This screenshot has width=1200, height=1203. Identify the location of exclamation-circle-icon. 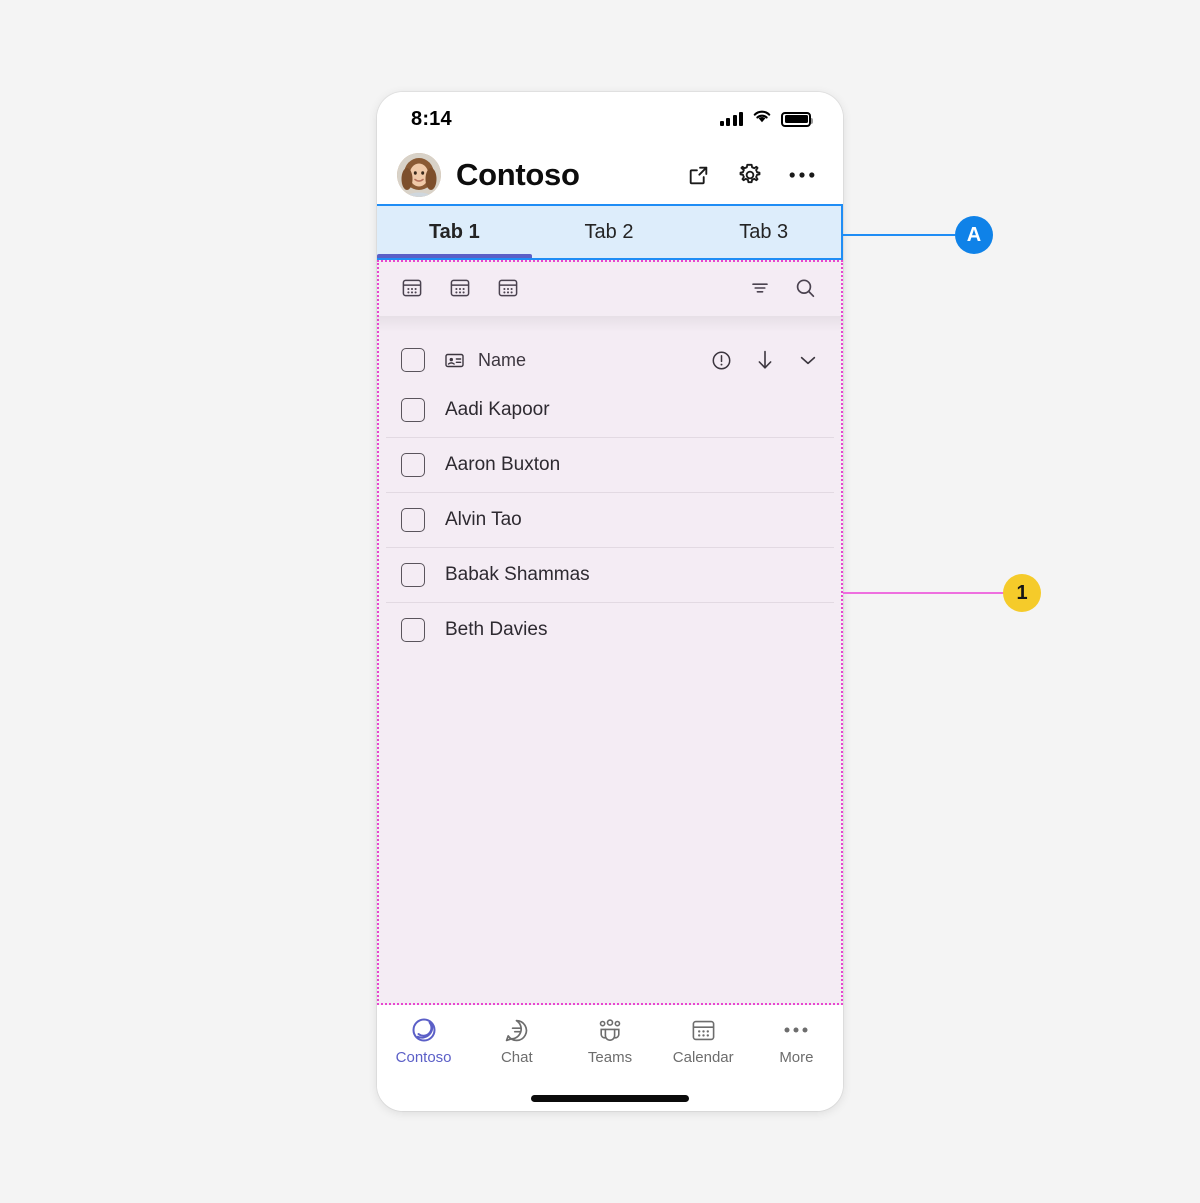
(721, 360).